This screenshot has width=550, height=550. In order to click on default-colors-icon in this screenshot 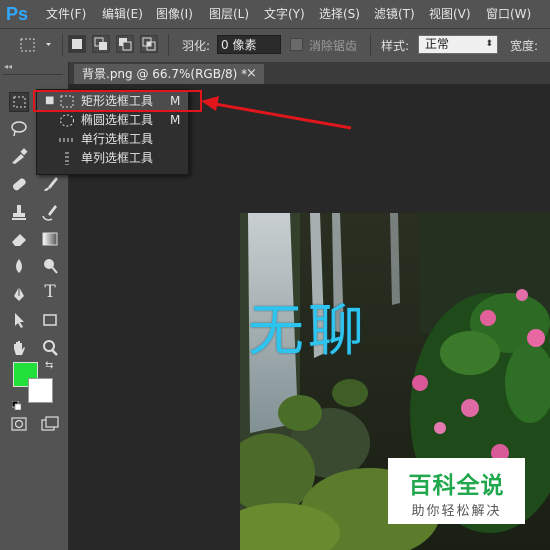, I will do `click(16, 403)`.